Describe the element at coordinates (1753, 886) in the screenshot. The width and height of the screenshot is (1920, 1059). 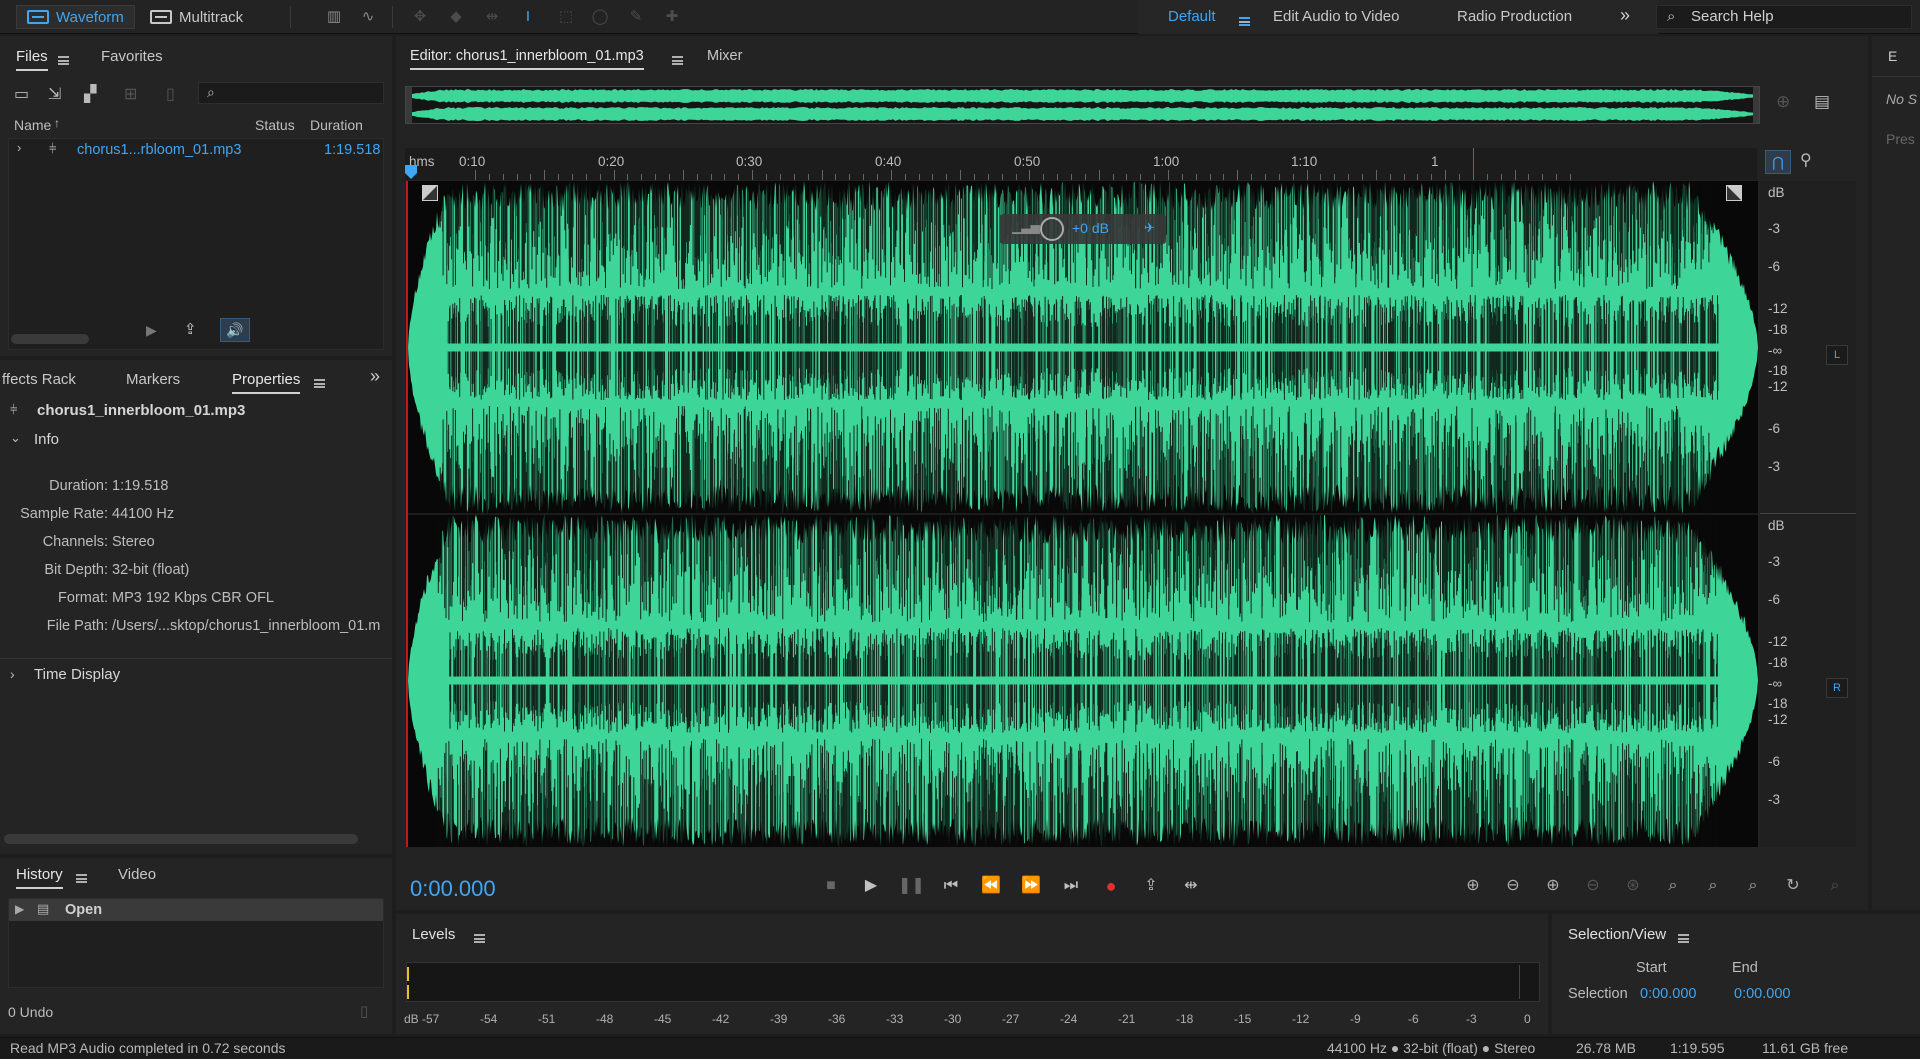
I see `zoom-in-right-icon: ⌕` at that location.